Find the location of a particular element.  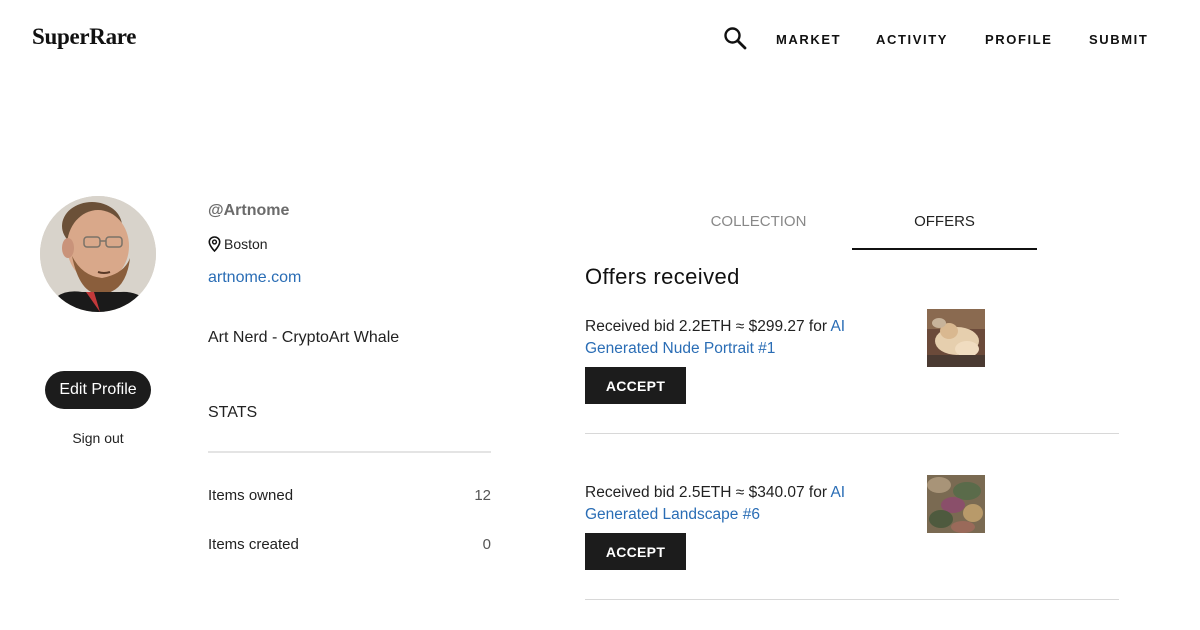

stat-items-created-label: Items created is located at coordinates (253, 544).